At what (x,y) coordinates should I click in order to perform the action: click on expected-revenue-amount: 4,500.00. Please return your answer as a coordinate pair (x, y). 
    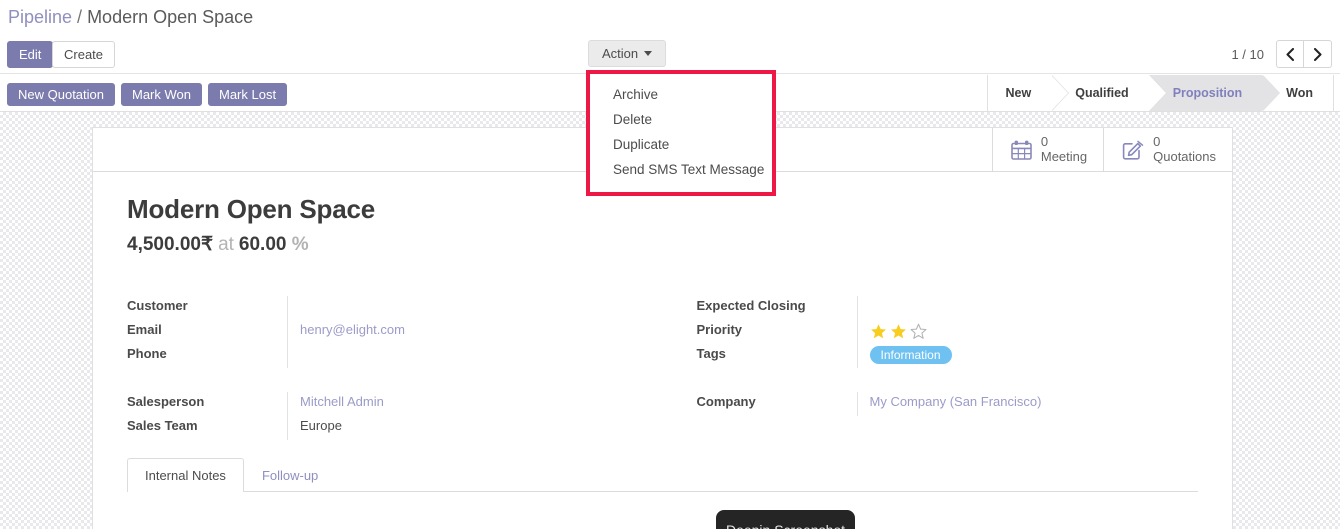
    Looking at the image, I should click on (164, 244).